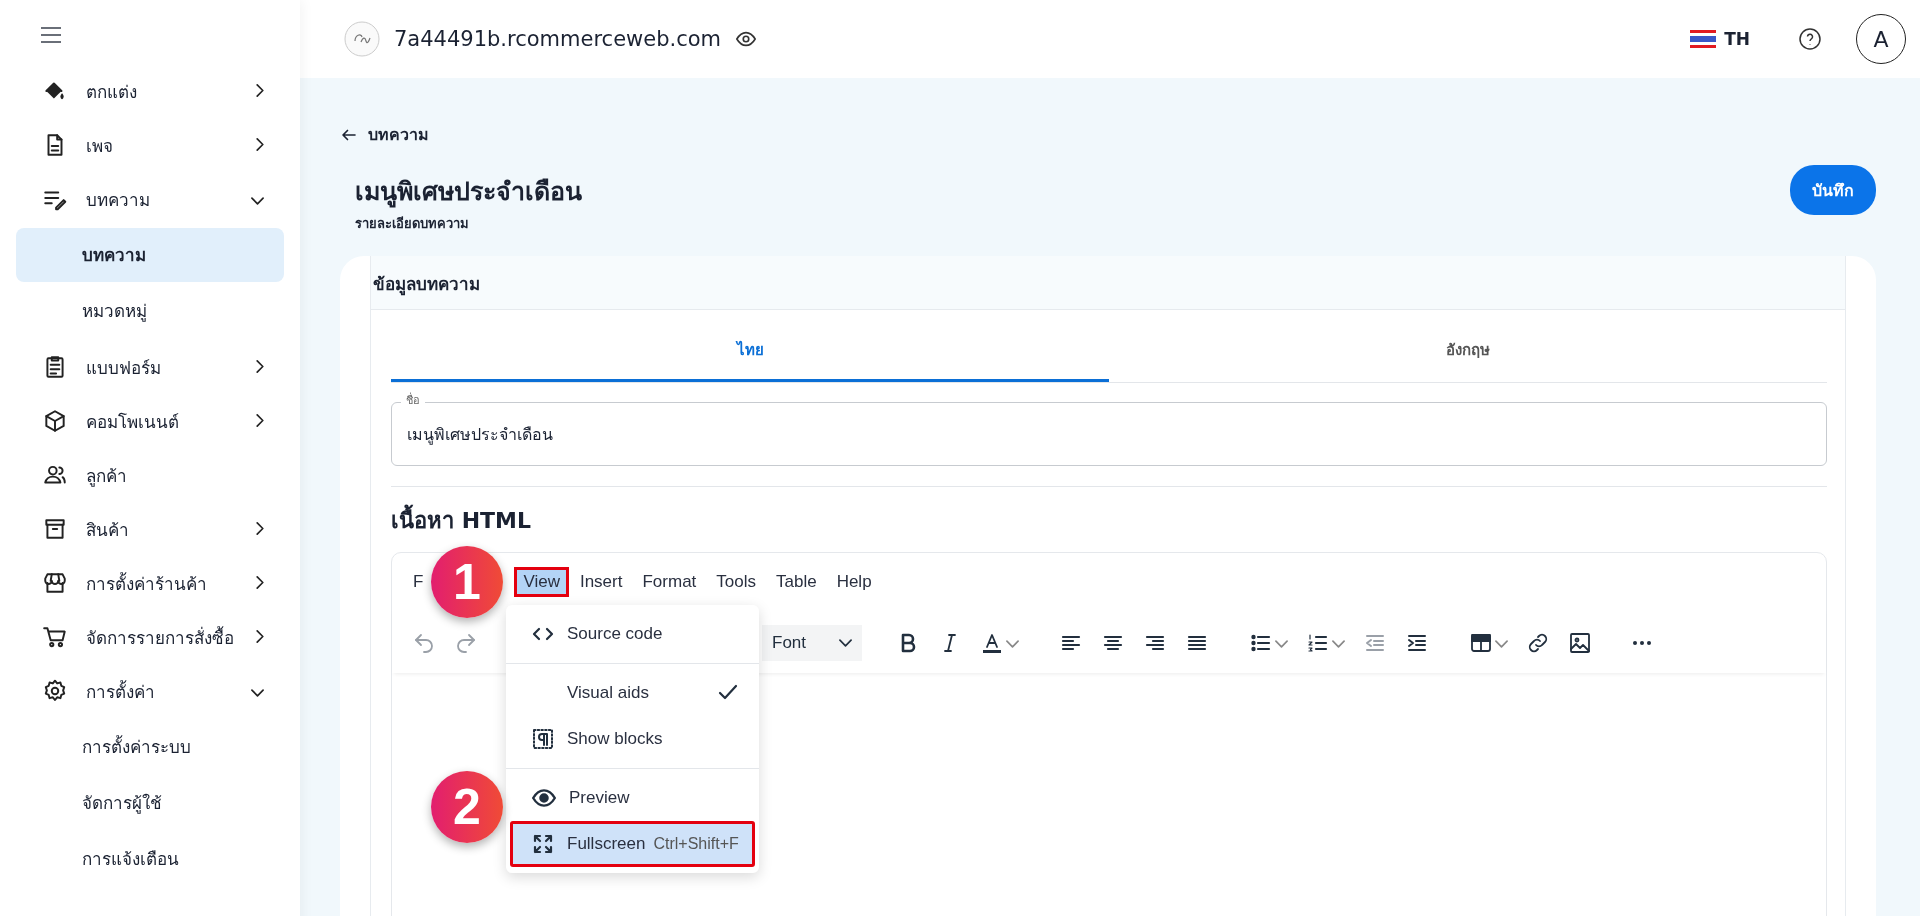 The image size is (1920, 916). I want to click on menu-item: Show blocks, so click(632, 739).